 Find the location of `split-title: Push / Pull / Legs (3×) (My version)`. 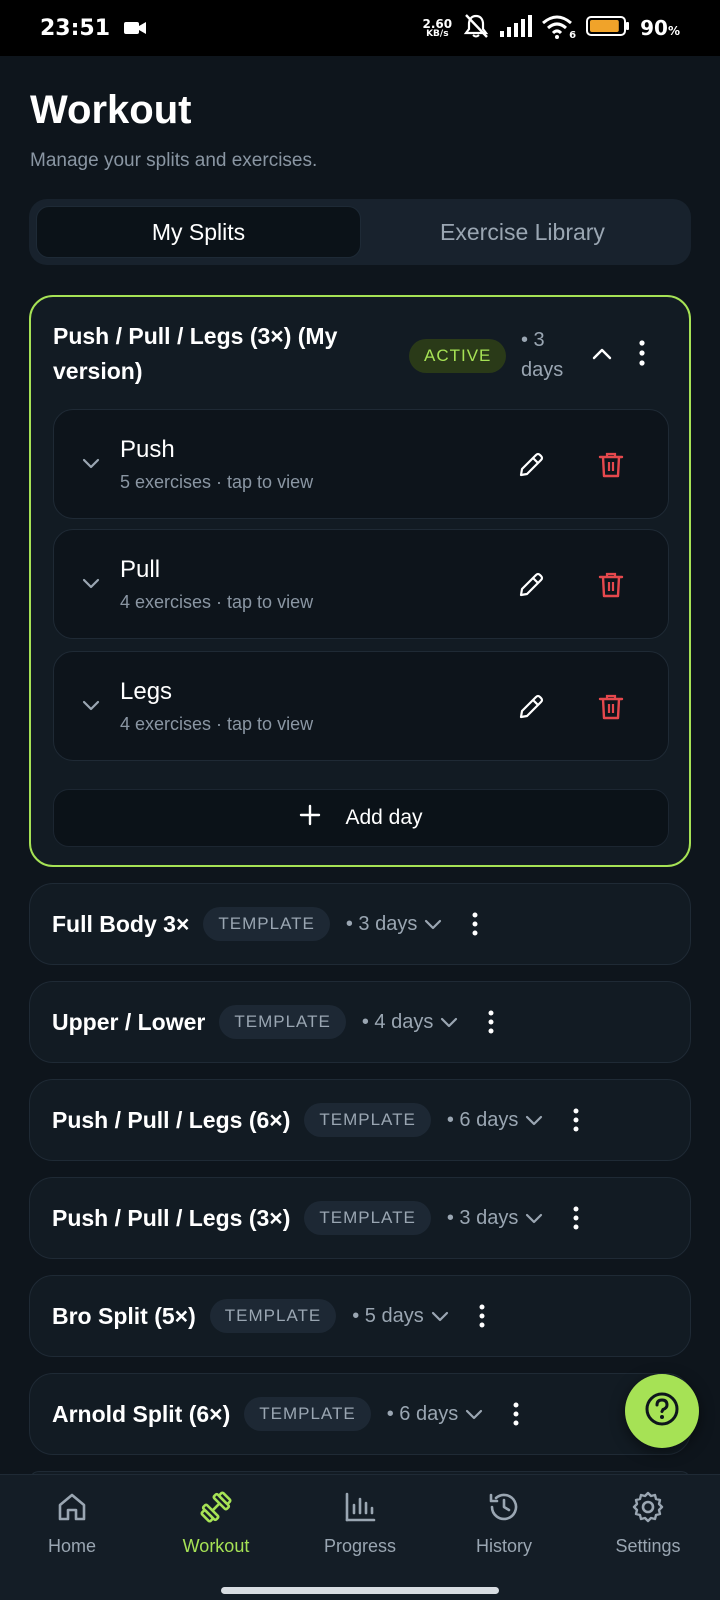

split-title: Push / Pull / Legs (3×) (My version) is located at coordinates (213, 354).